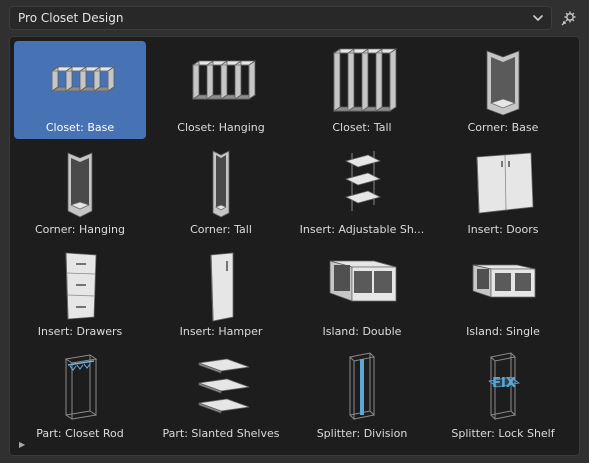  I want to click on slanted-shelves-icon, so click(224, 386).